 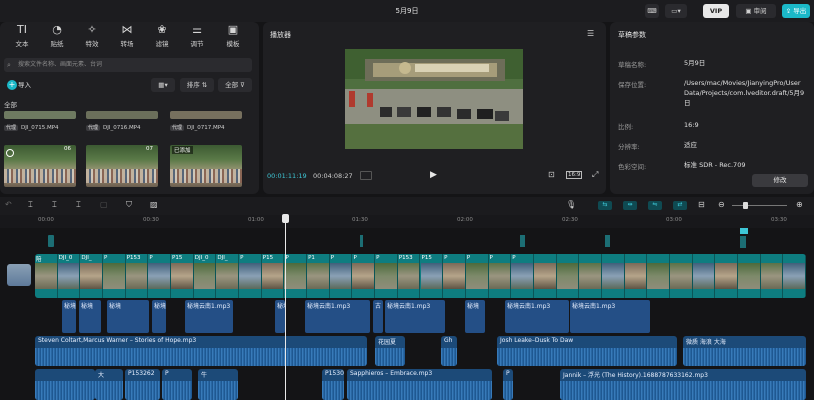 I want to click on tool-transition: ⋈ 转场, so click(x=127, y=36).